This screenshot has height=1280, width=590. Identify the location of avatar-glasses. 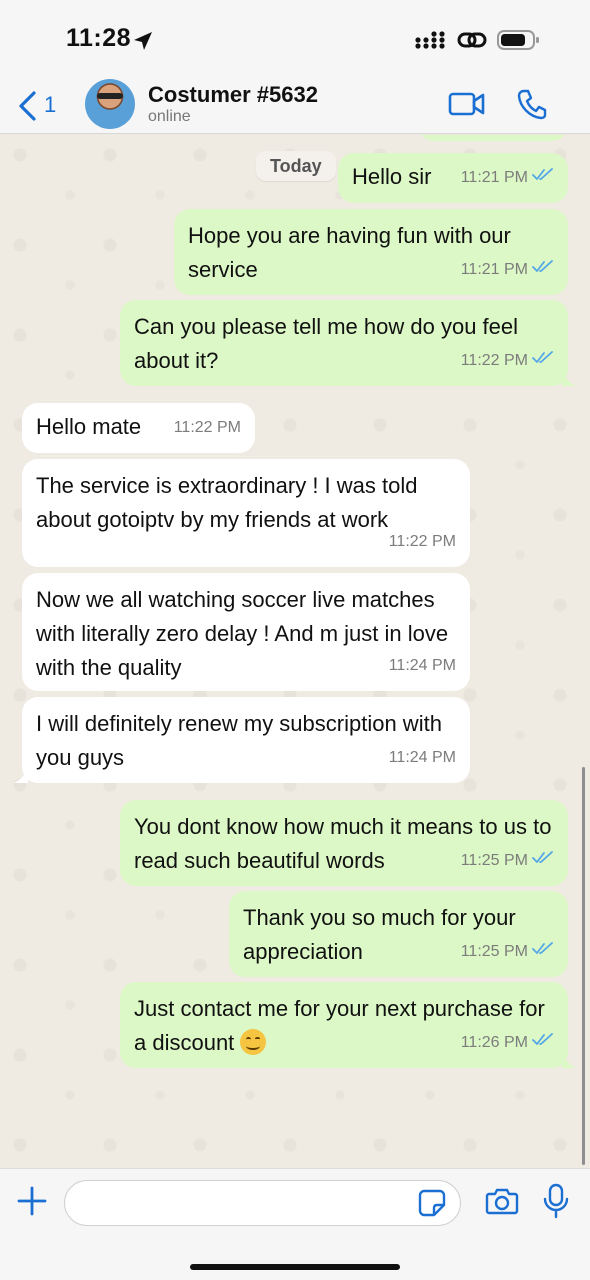
(110, 96).